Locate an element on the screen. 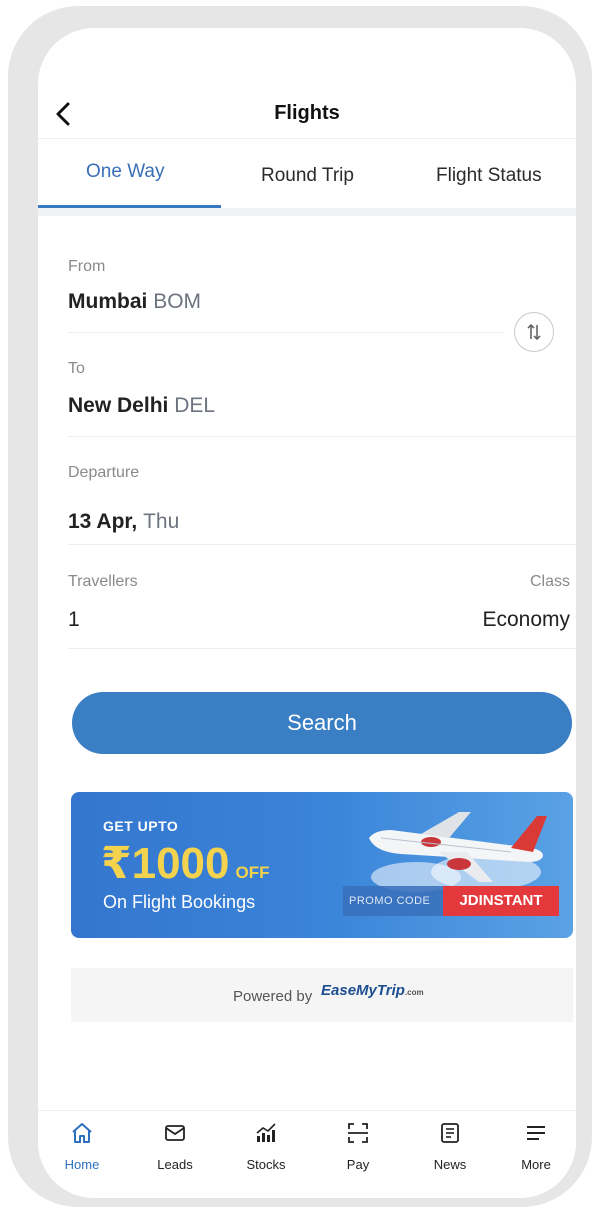 This screenshot has width=598, height=1213. from-label: From is located at coordinates (87, 266).